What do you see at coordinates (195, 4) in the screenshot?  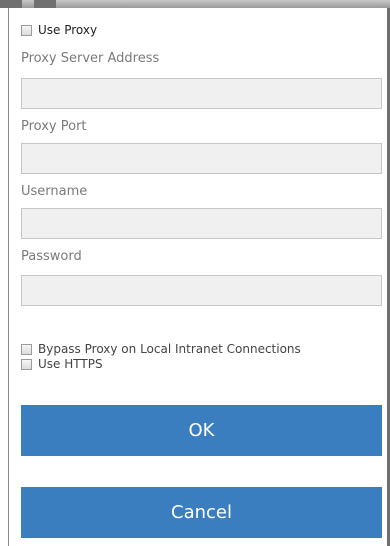 I see `window-top-strip` at bounding box center [195, 4].